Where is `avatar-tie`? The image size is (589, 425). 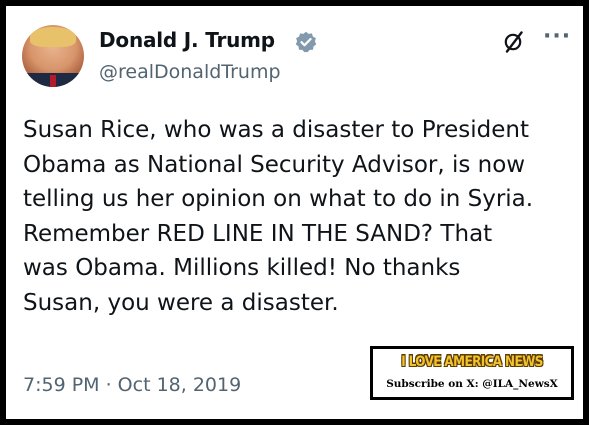
avatar-tie is located at coordinates (53, 81).